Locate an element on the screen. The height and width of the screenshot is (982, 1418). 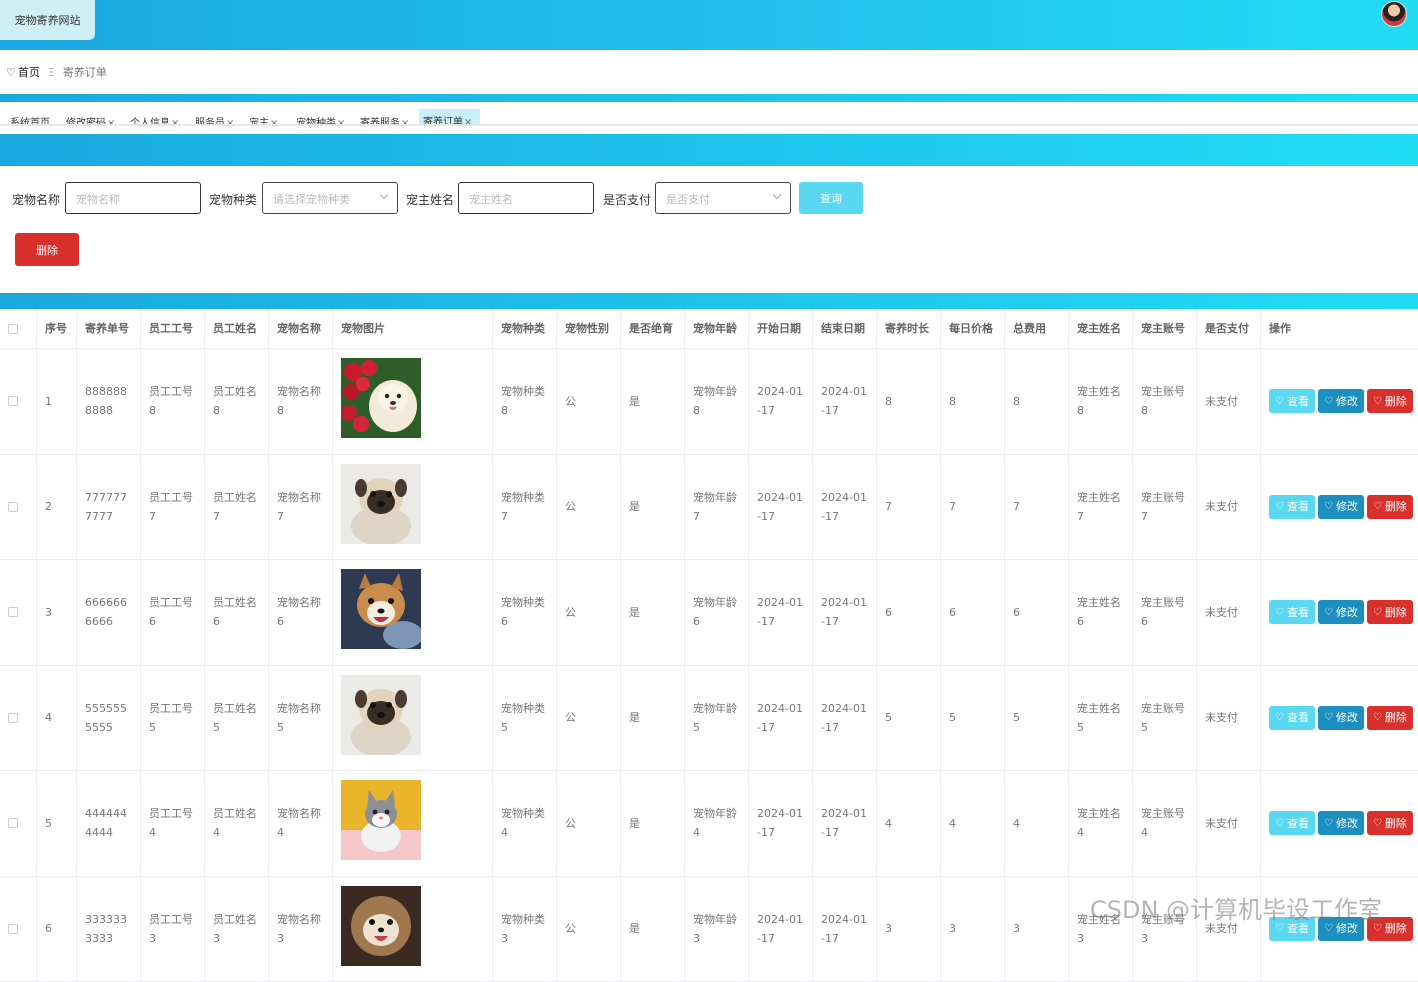
pet-age-cell: 宠物年龄7 is located at coordinates (717, 507).